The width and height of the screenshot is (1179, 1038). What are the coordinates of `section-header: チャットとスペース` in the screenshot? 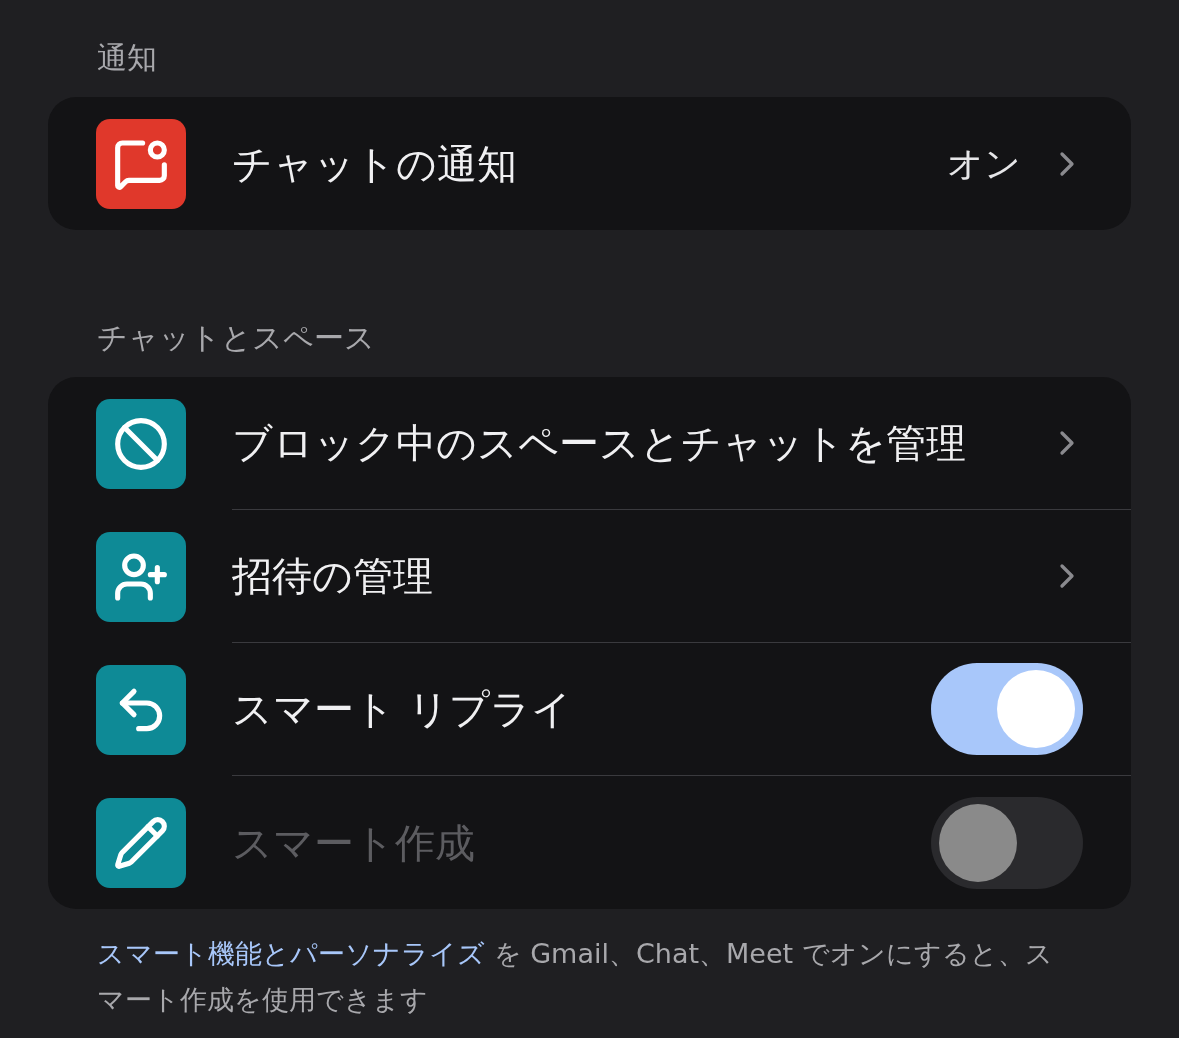 It's located at (236, 338).